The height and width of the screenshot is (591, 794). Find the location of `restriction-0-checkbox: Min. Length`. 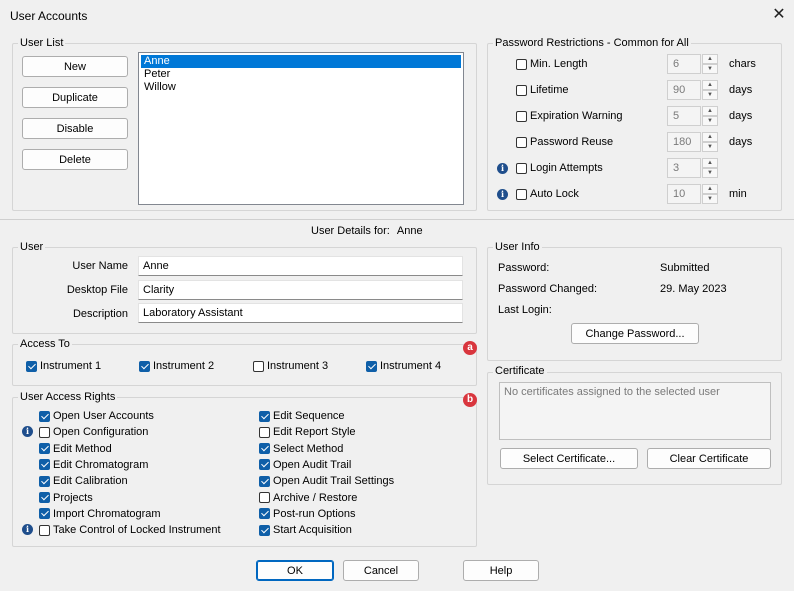

restriction-0-checkbox: Min. Length is located at coordinates (551, 64).